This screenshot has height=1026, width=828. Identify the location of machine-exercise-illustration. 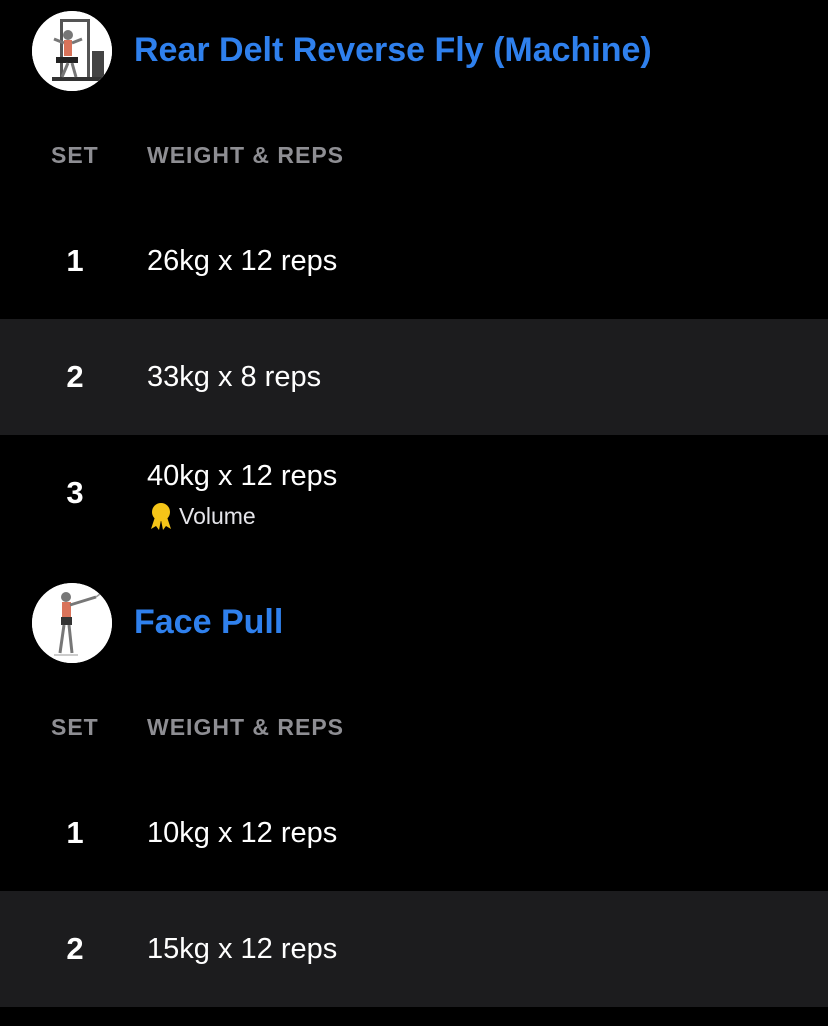
(72, 51).